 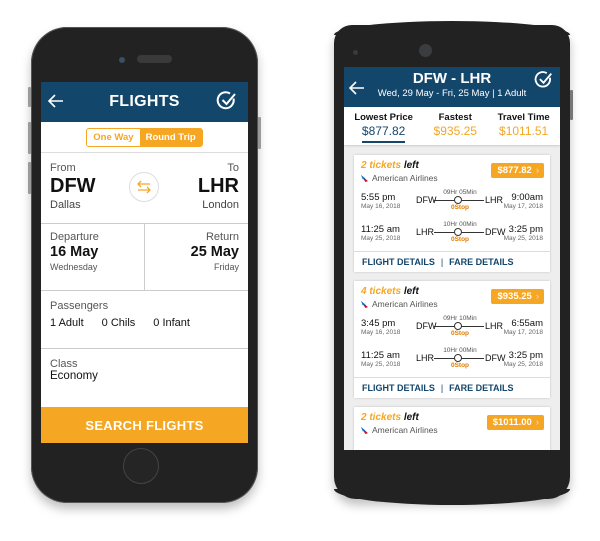 I want to click on return-label: Return, so click(x=222, y=237).